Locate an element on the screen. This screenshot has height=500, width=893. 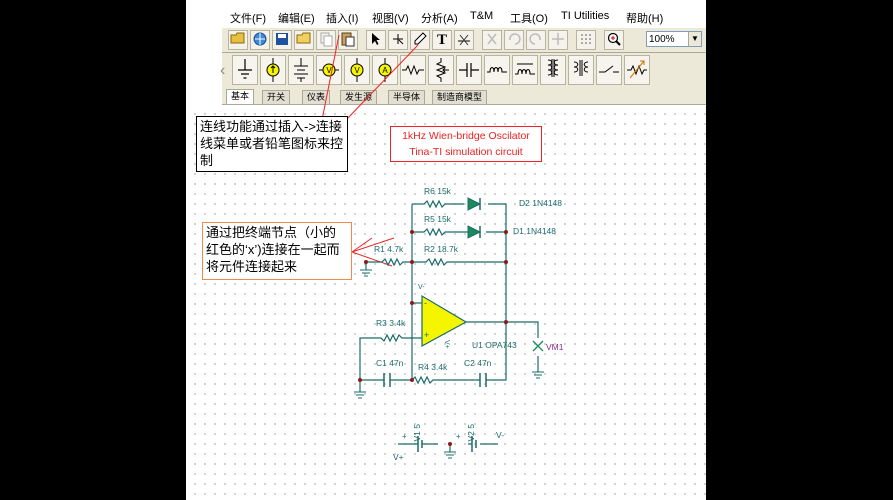
r5-label: R5 15k is located at coordinates (437, 219).